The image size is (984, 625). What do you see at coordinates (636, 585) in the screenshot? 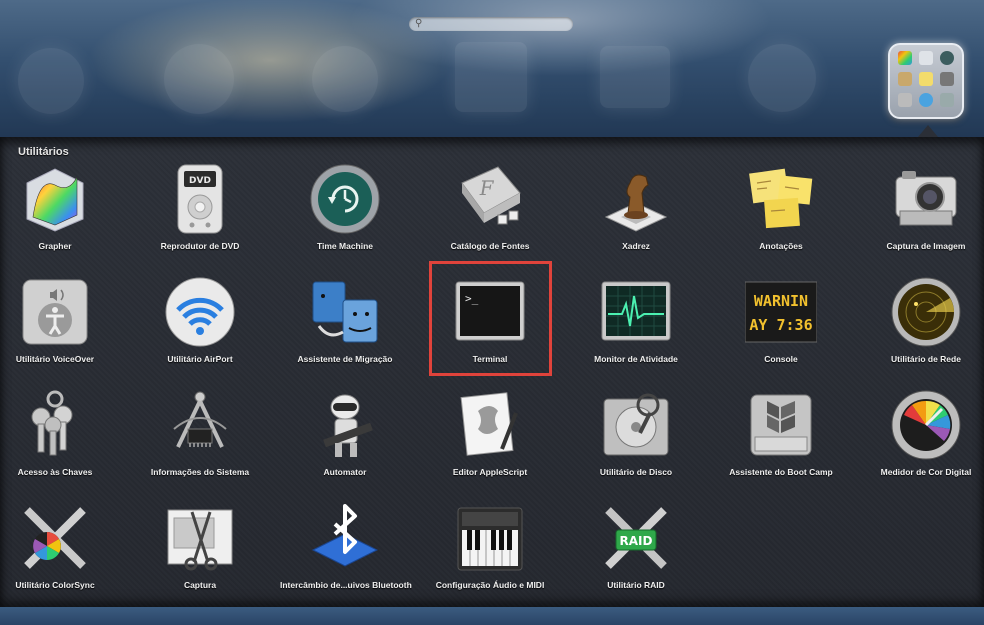
I see `app-label: Utilitário RAID` at bounding box center [636, 585].